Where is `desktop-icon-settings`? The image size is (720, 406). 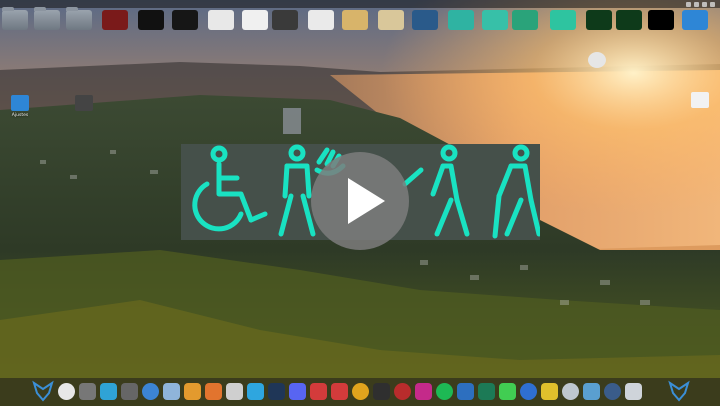 desktop-icon-settings is located at coordinates (695, 21).